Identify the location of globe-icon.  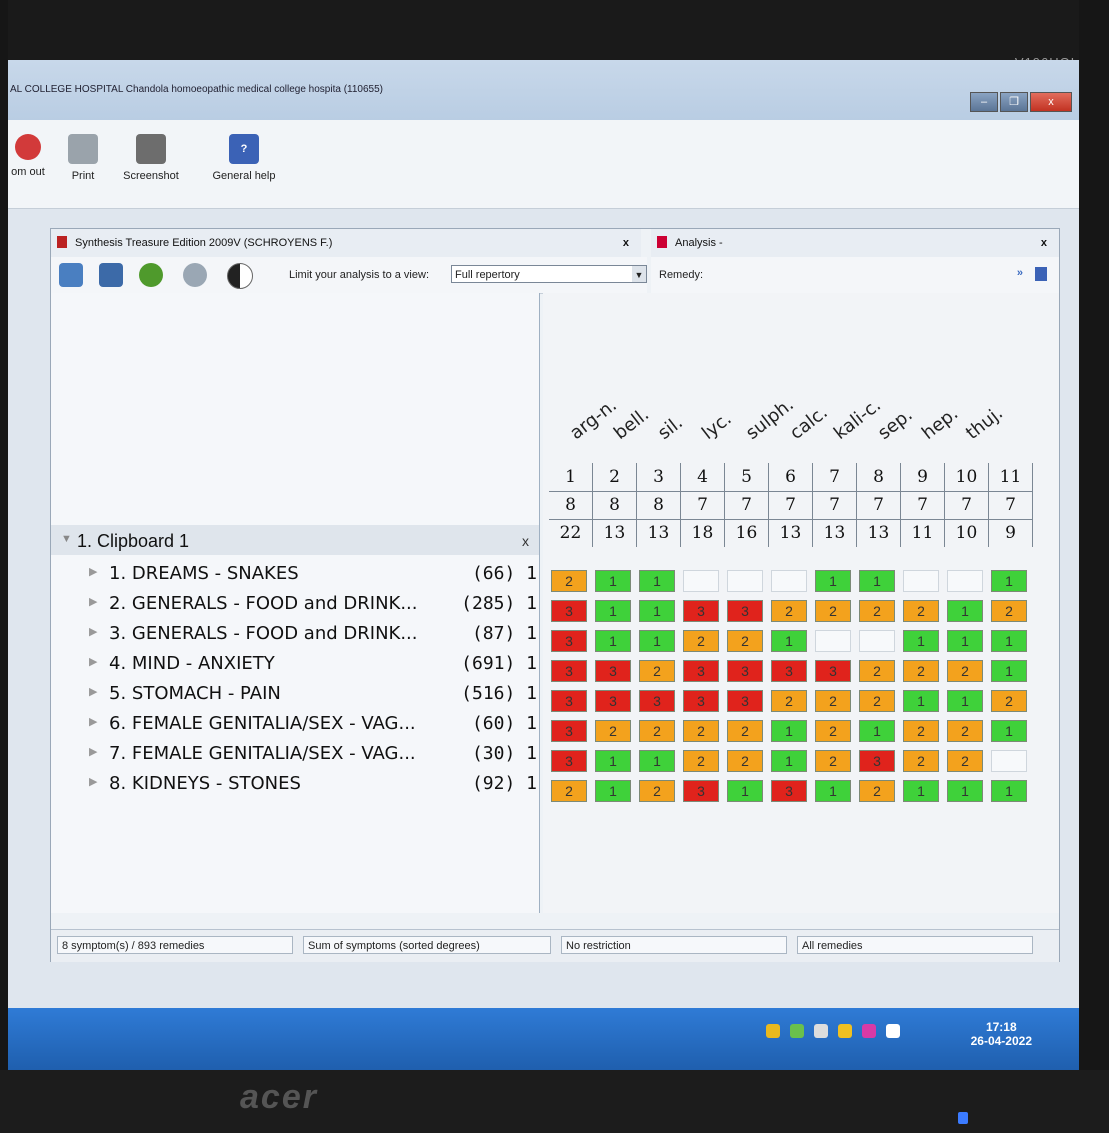
(195, 275).